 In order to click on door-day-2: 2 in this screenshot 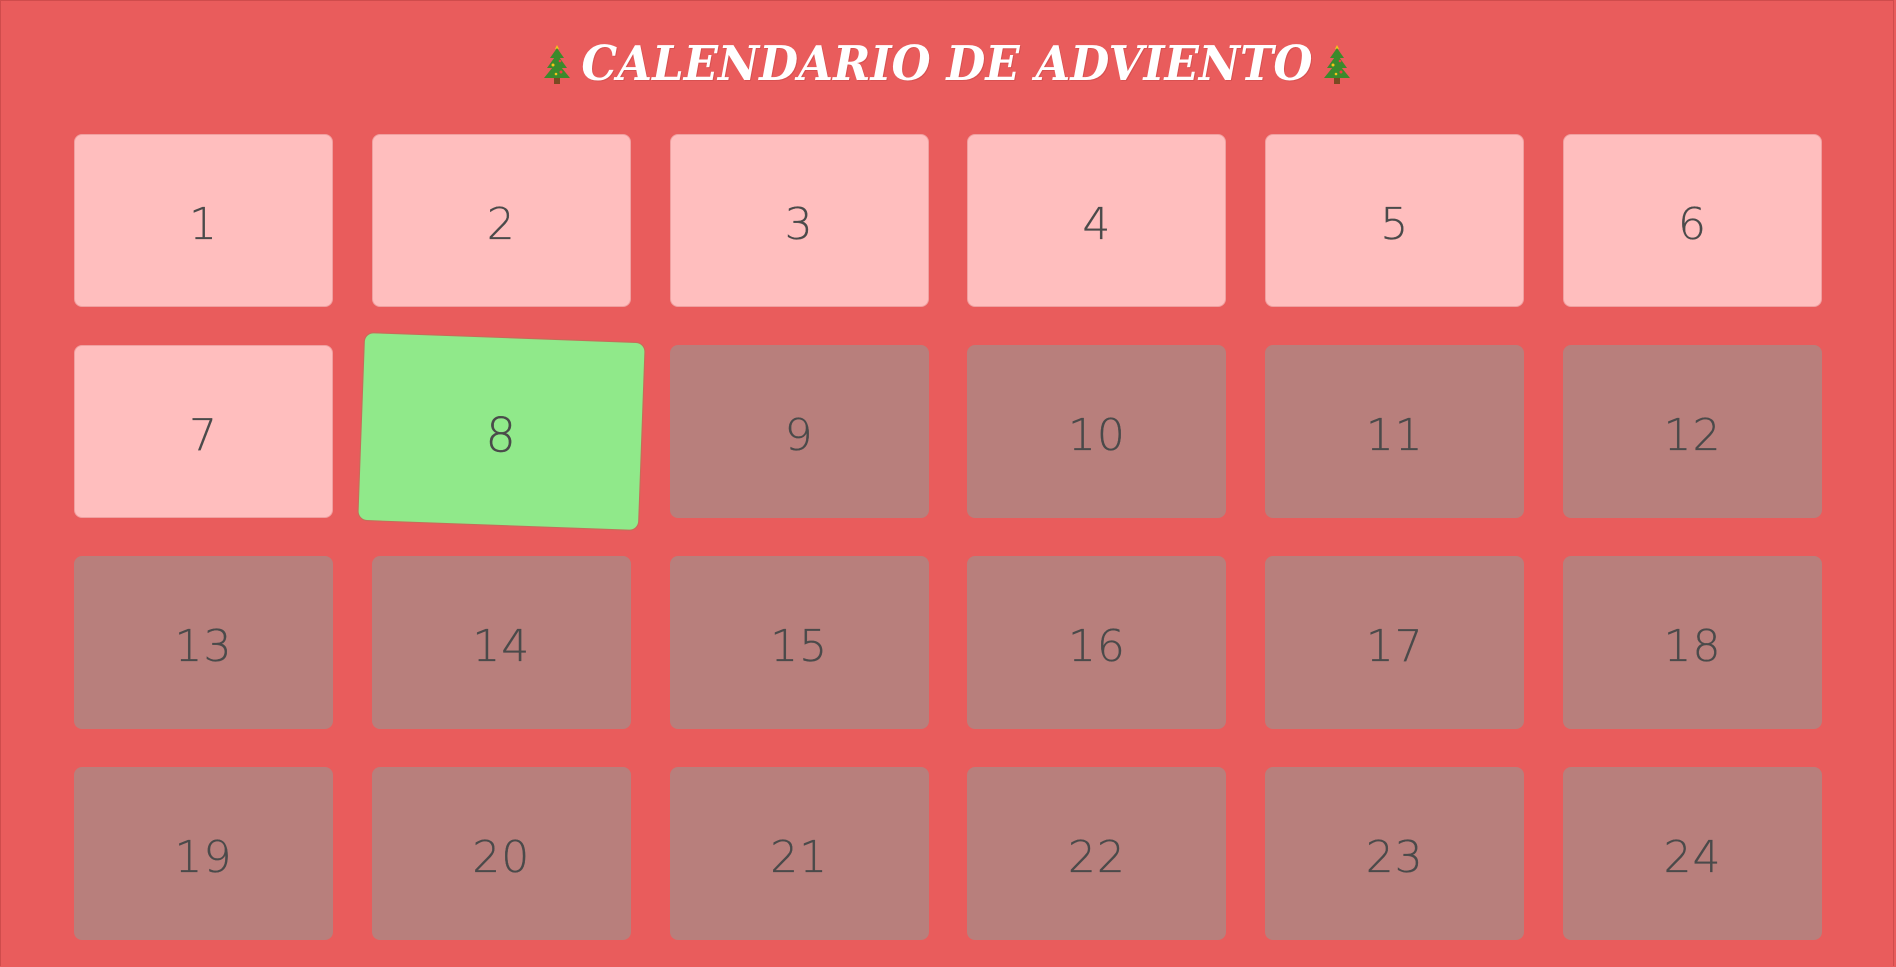, I will do `click(501, 220)`.